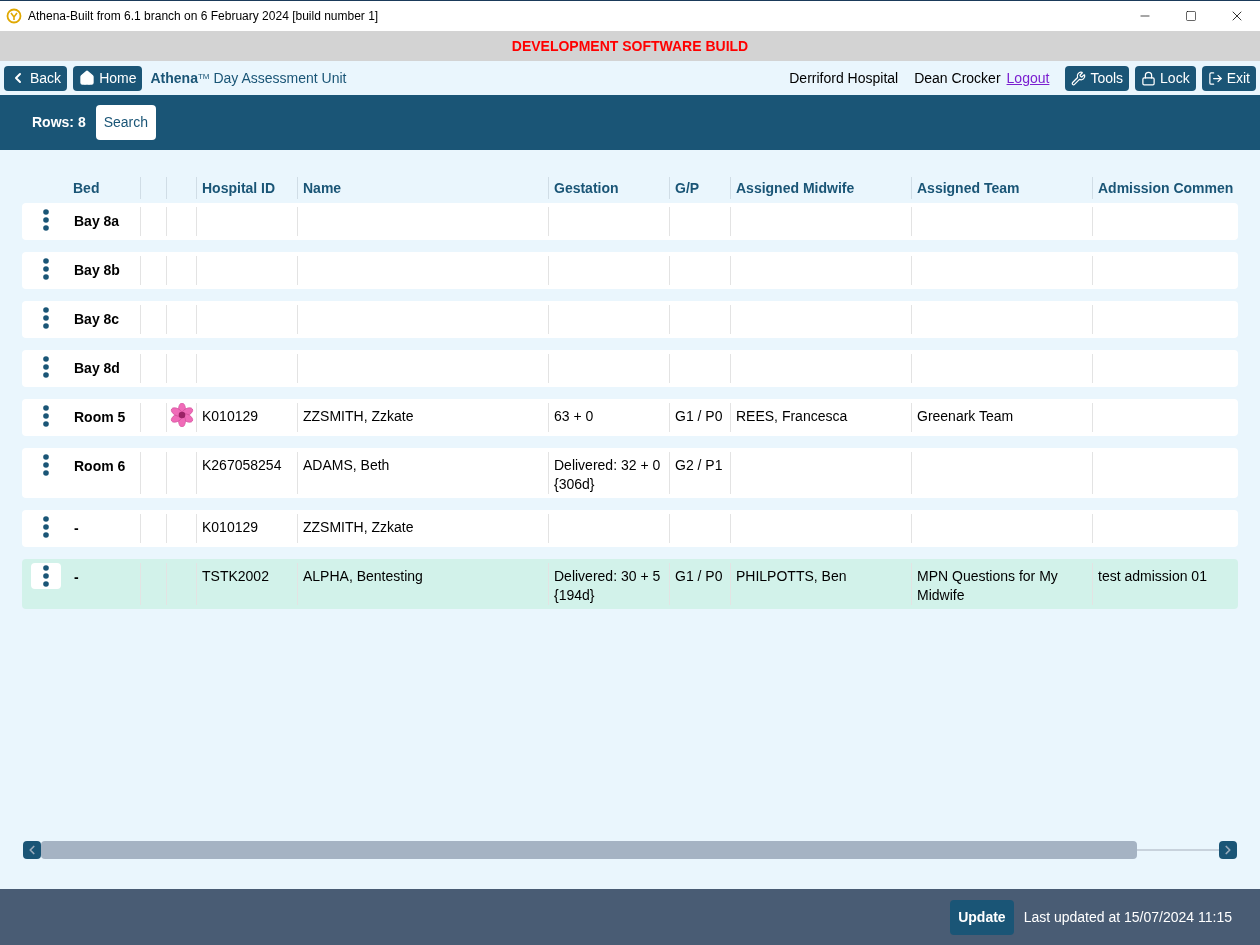 This screenshot has height=945, width=1260. I want to click on exit-icon, so click(1215, 78).